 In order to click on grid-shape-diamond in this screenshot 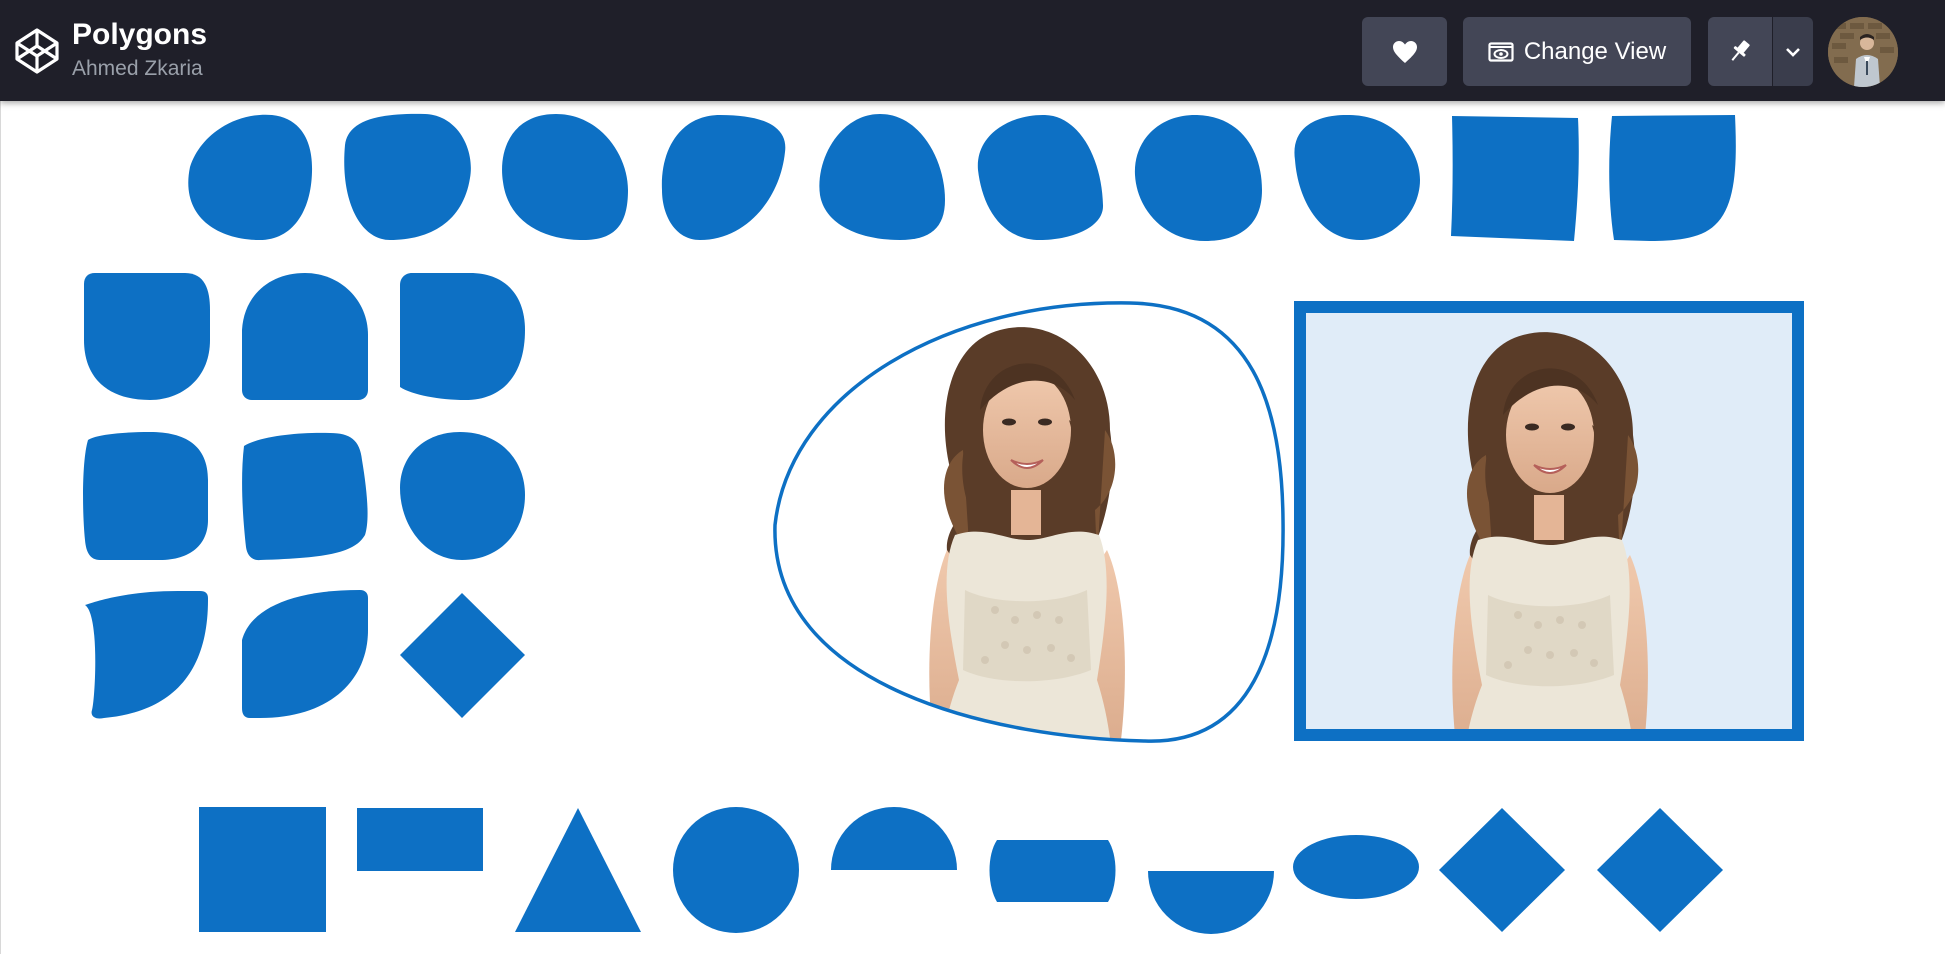, I will do `click(462, 655)`.